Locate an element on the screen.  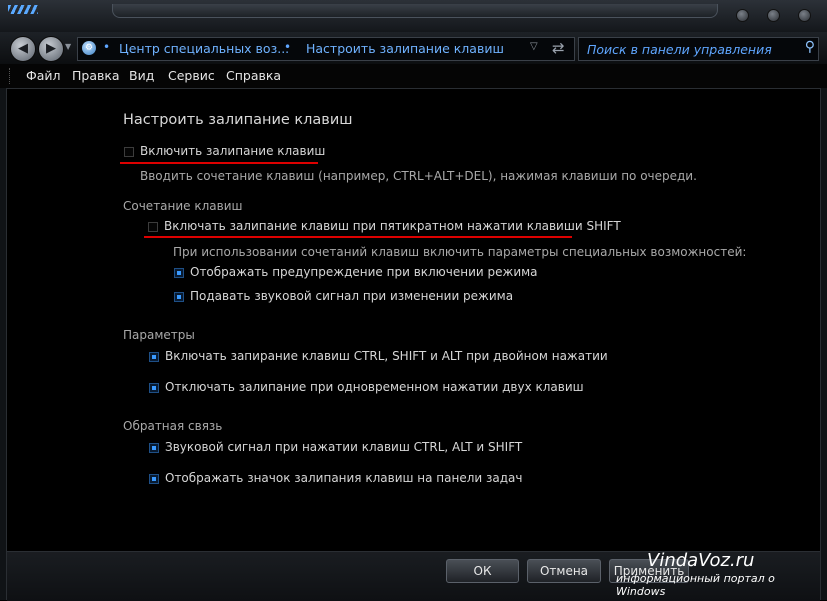
window-logo-icon is located at coordinates (23, 9).